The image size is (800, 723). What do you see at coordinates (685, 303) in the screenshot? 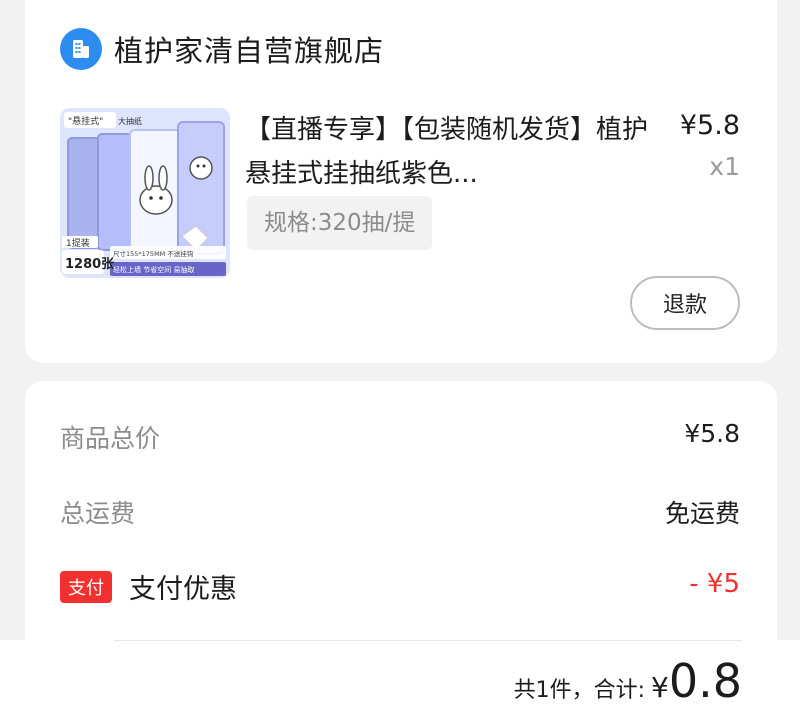
I see `refund-button: 退款` at bounding box center [685, 303].